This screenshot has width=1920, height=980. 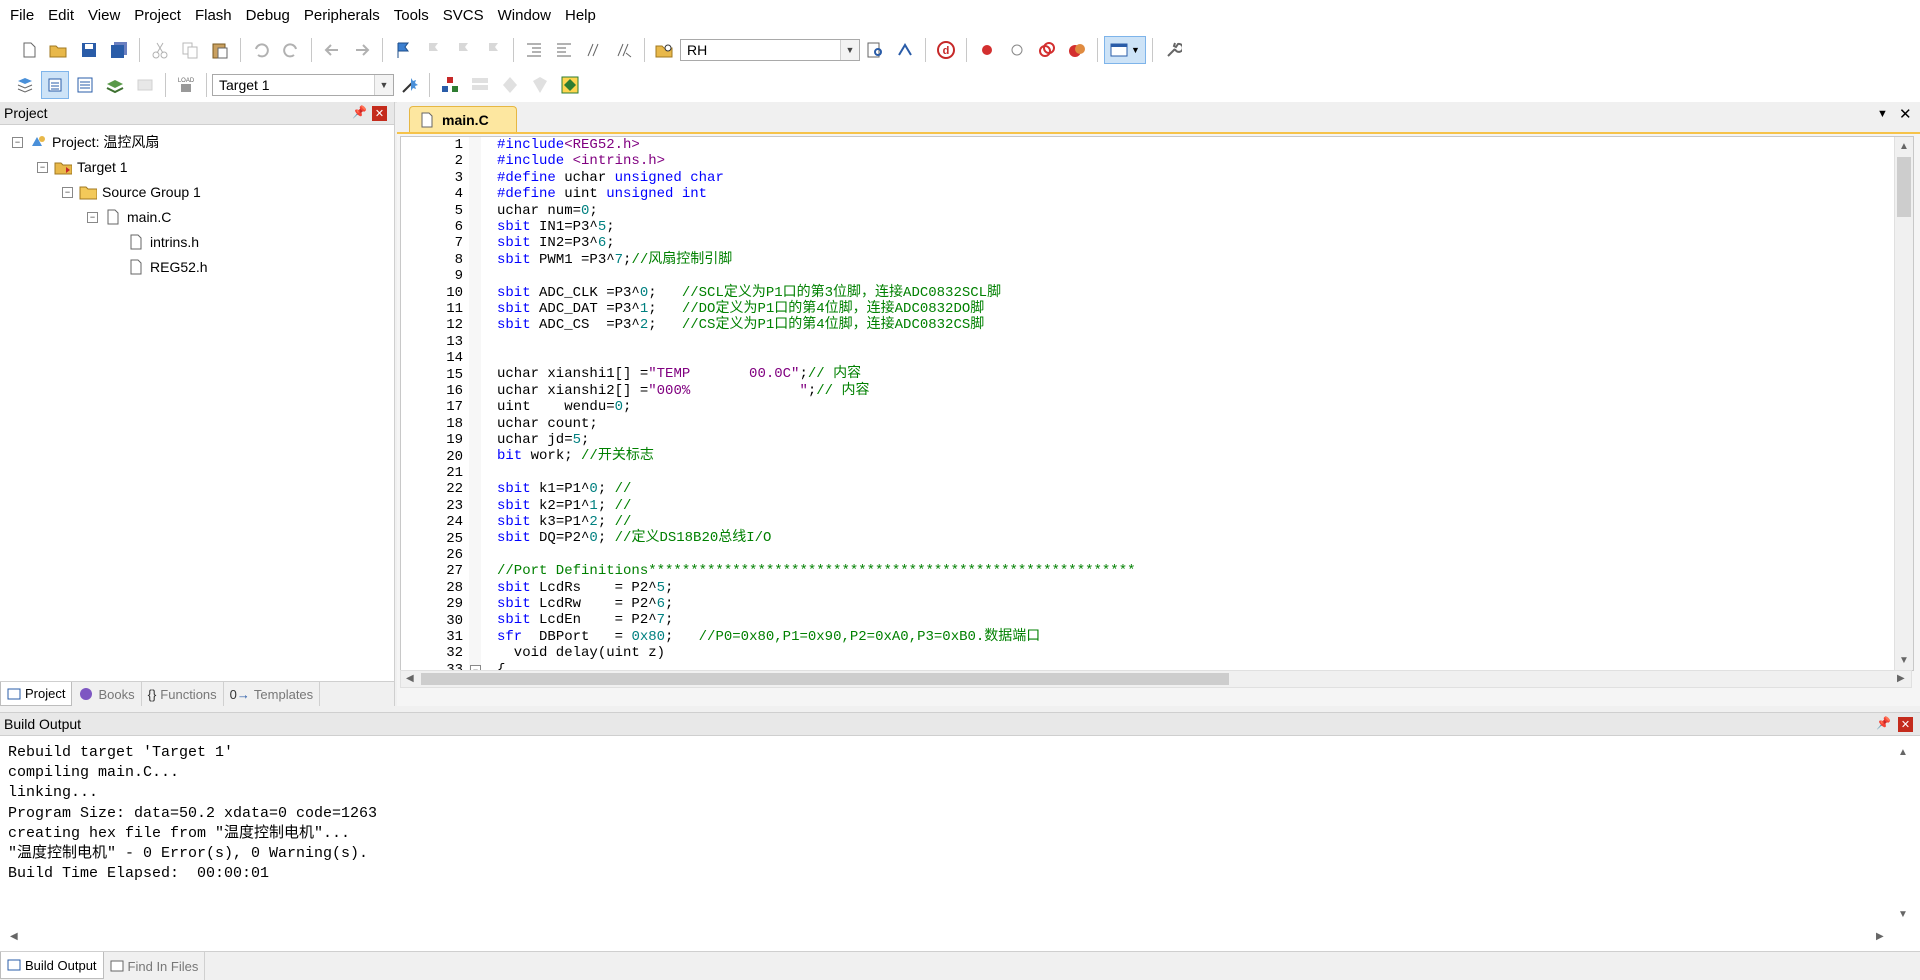 I want to click on code-line: #include<REG52.h>, so click(x=1195, y=145).